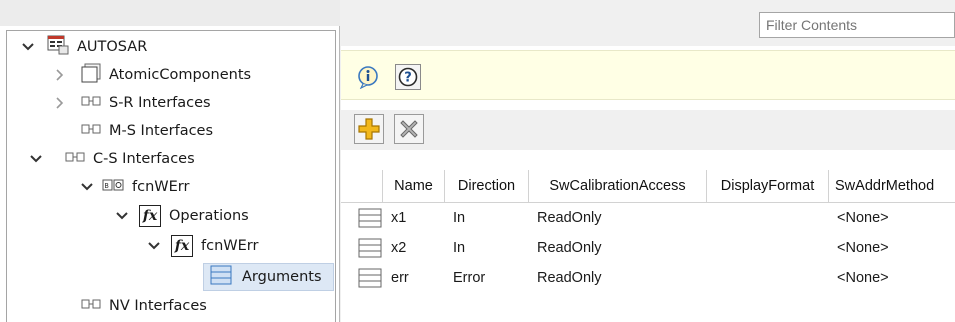 The width and height of the screenshot is (955, 322). Describe the element at coordinates (648, 248) in the screenshot. I see `table-row: x2 In ReadOnly <None>` at that location.